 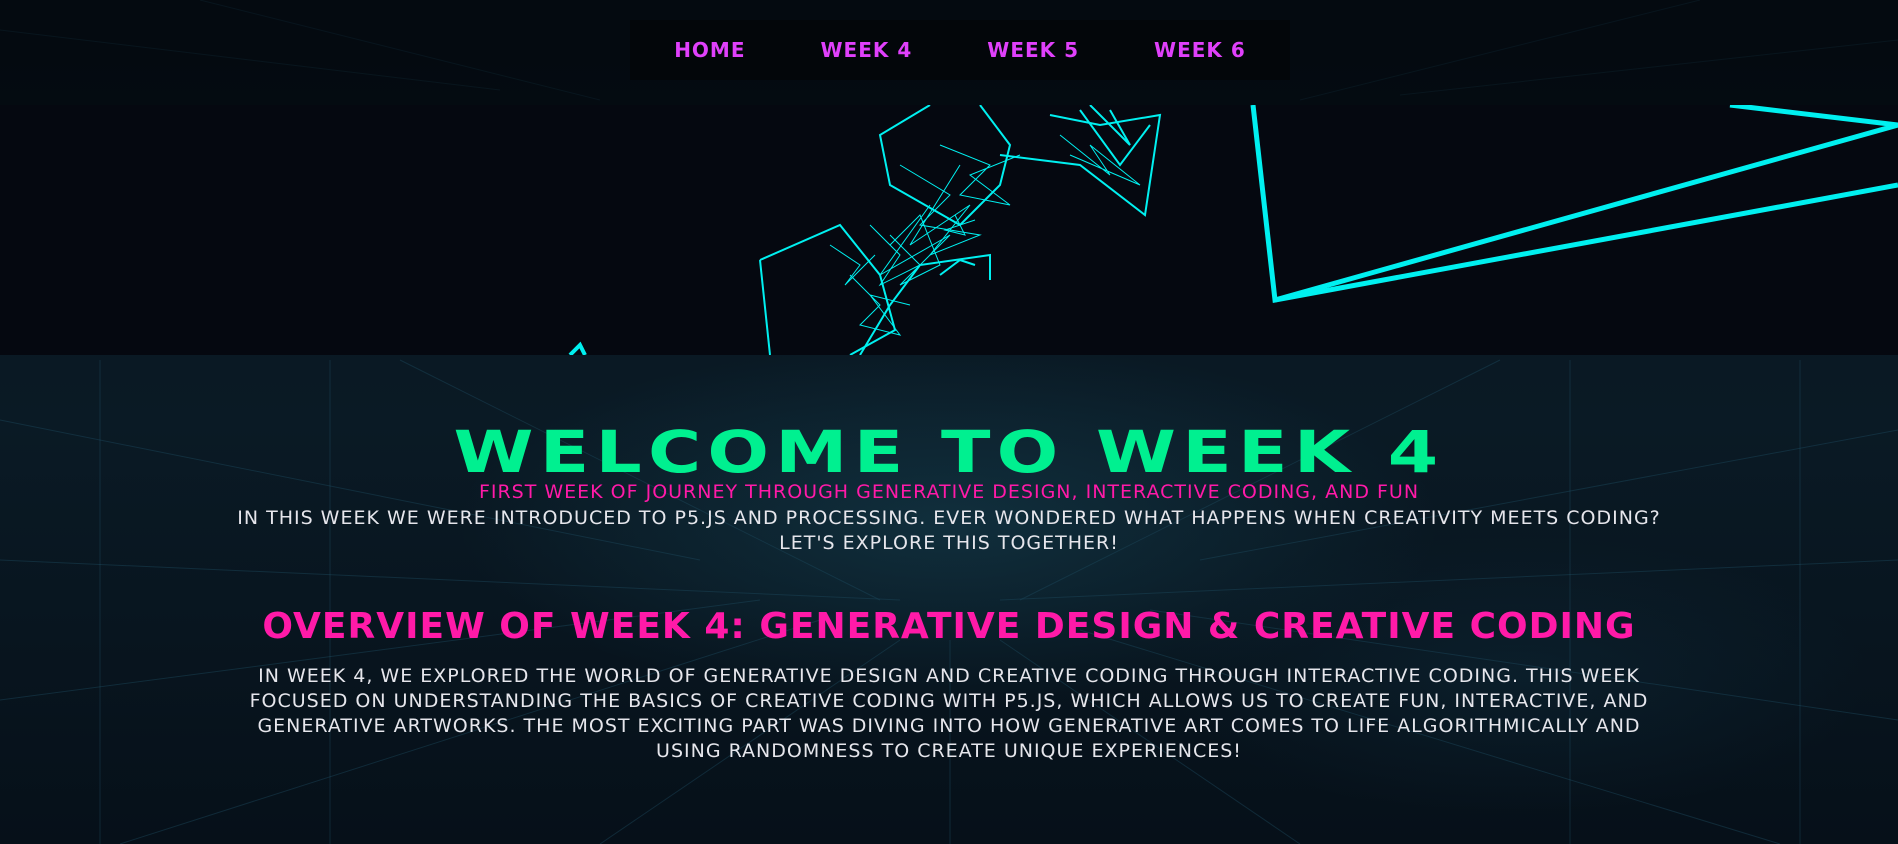 What do you see at coordinates (867, 50) in the screenshot?
I see `nav-link-week-4: WEEK 4` at bounding box center [867, 50].